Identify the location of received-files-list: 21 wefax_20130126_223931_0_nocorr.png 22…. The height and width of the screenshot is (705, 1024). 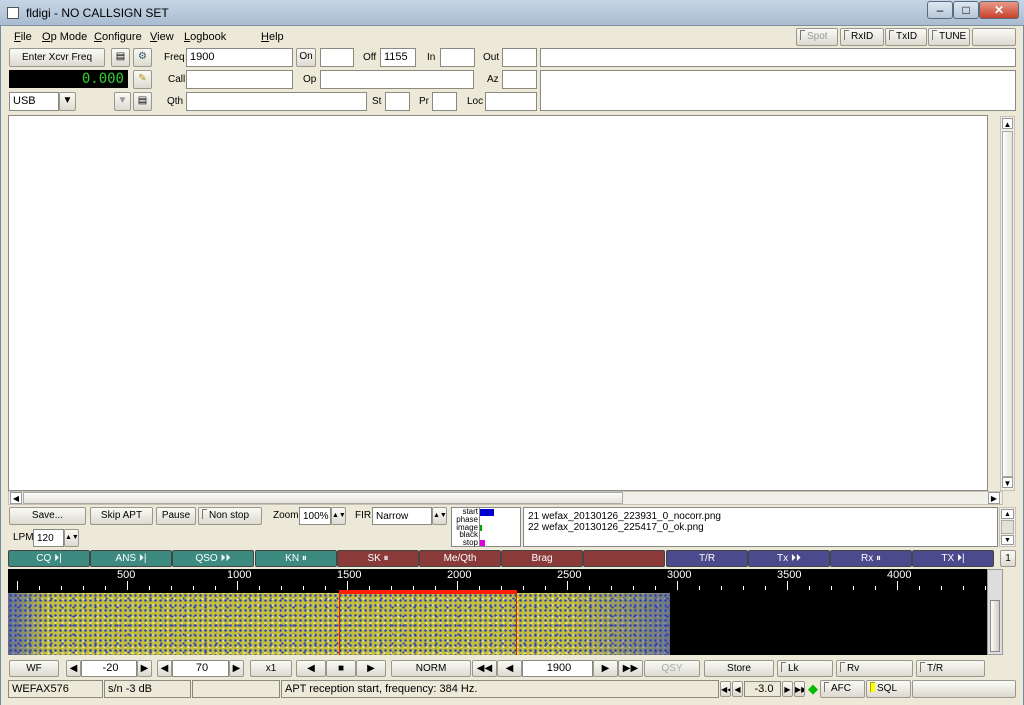
(760, 527).